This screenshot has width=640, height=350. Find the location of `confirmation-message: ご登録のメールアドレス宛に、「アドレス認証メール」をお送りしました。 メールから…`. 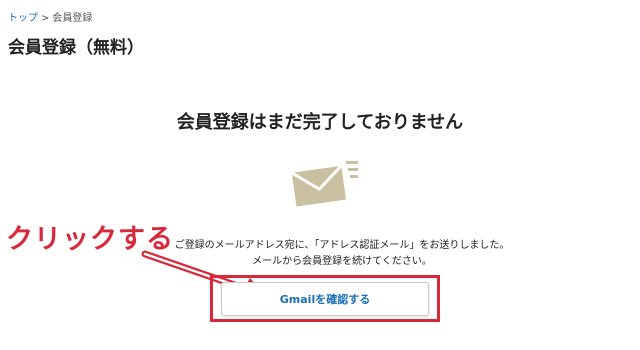

confirmation-message: ご登録のメールアドレス宛に、「アドレス認証メール」をお送りしました。 メールから… is located at coordinates (342, 254).